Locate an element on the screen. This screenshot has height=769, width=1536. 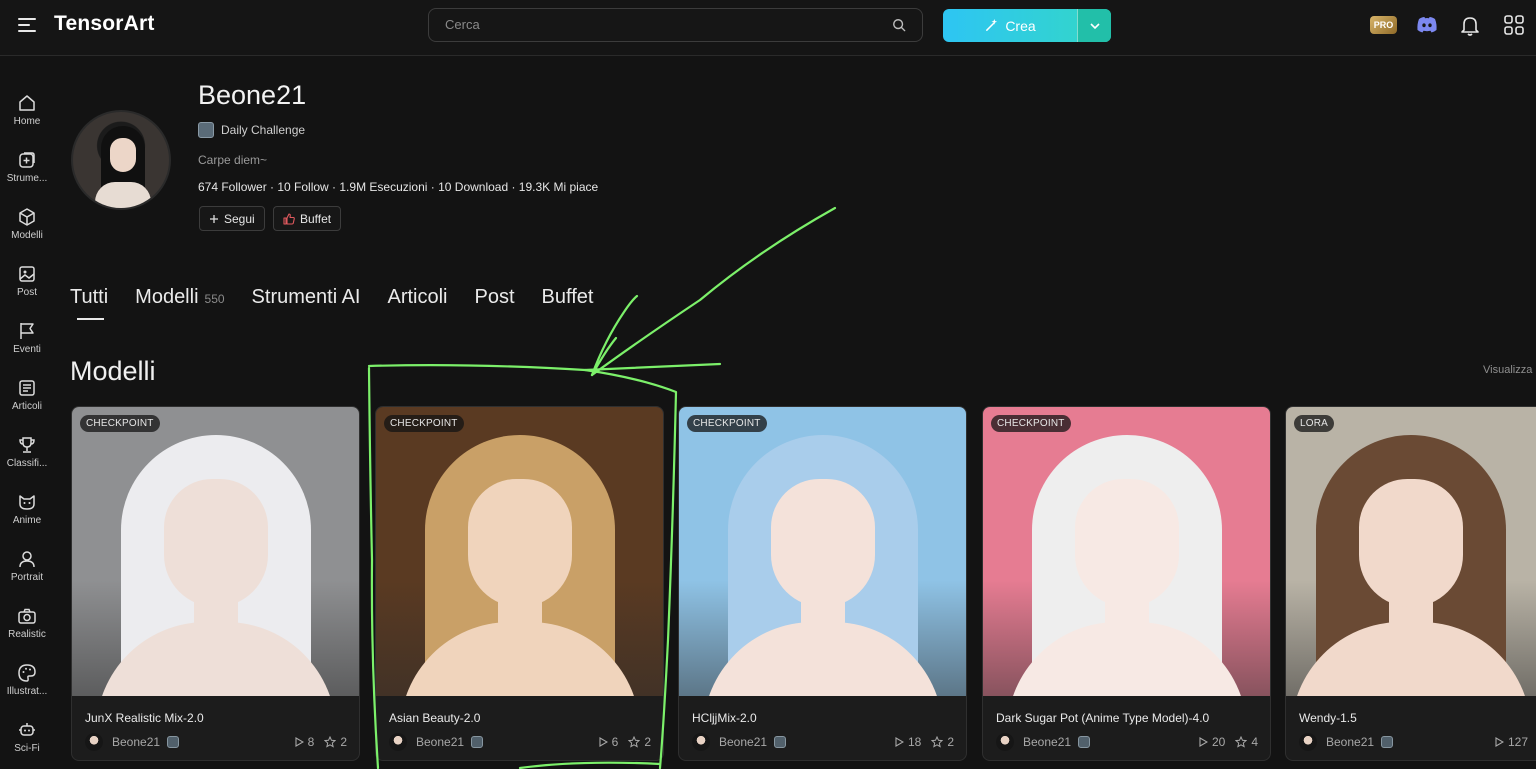
menu-icon is located at coordinates (27, 25).